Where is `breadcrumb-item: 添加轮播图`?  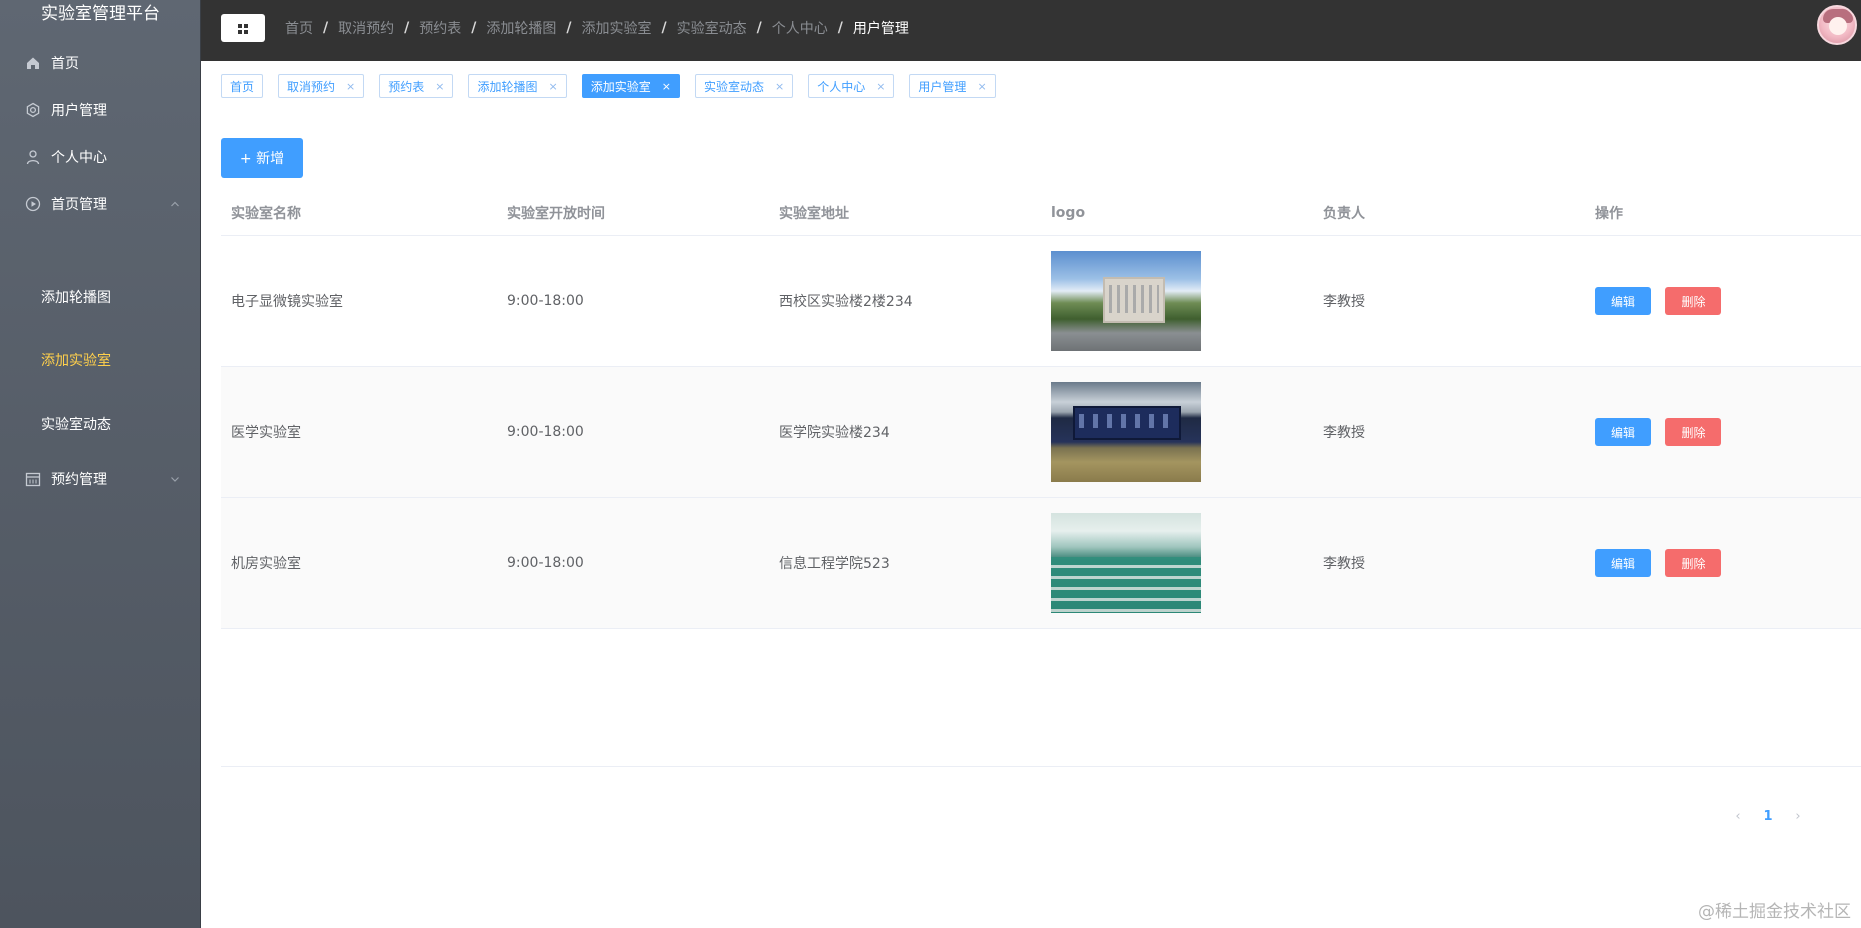
breadcrumb-item: 添加轮播图 is located at coordinates (521, 28).